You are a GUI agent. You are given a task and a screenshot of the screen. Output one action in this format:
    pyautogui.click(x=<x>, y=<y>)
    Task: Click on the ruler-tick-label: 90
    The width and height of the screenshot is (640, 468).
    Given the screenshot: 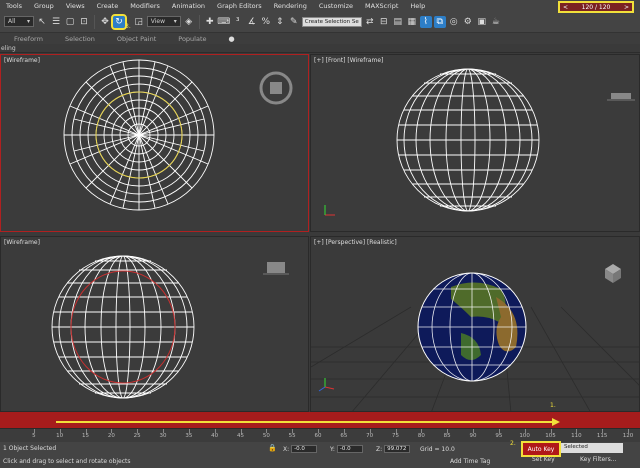 What is the action you would take?
    pyautogui.click(x=473, y=436)
    